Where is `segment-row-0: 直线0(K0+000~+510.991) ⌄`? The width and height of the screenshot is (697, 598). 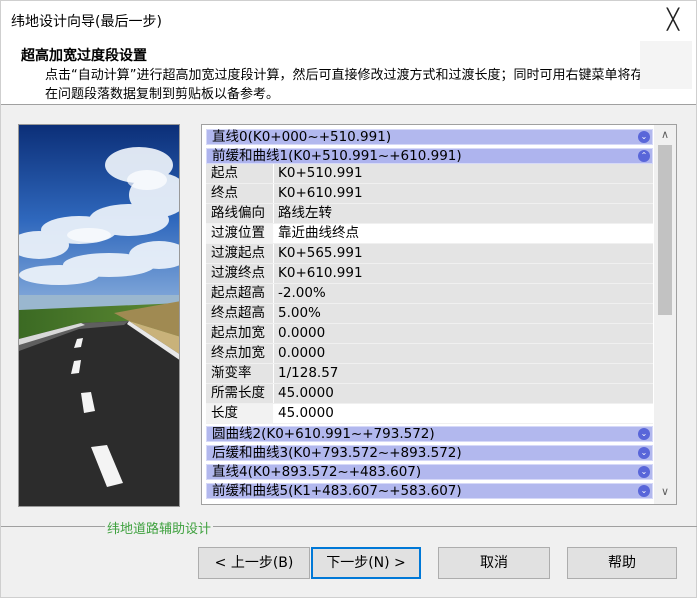 segment-row-0: 直线0(K0+000~+510.991) ⌄ is located at coordinates (429, 137).